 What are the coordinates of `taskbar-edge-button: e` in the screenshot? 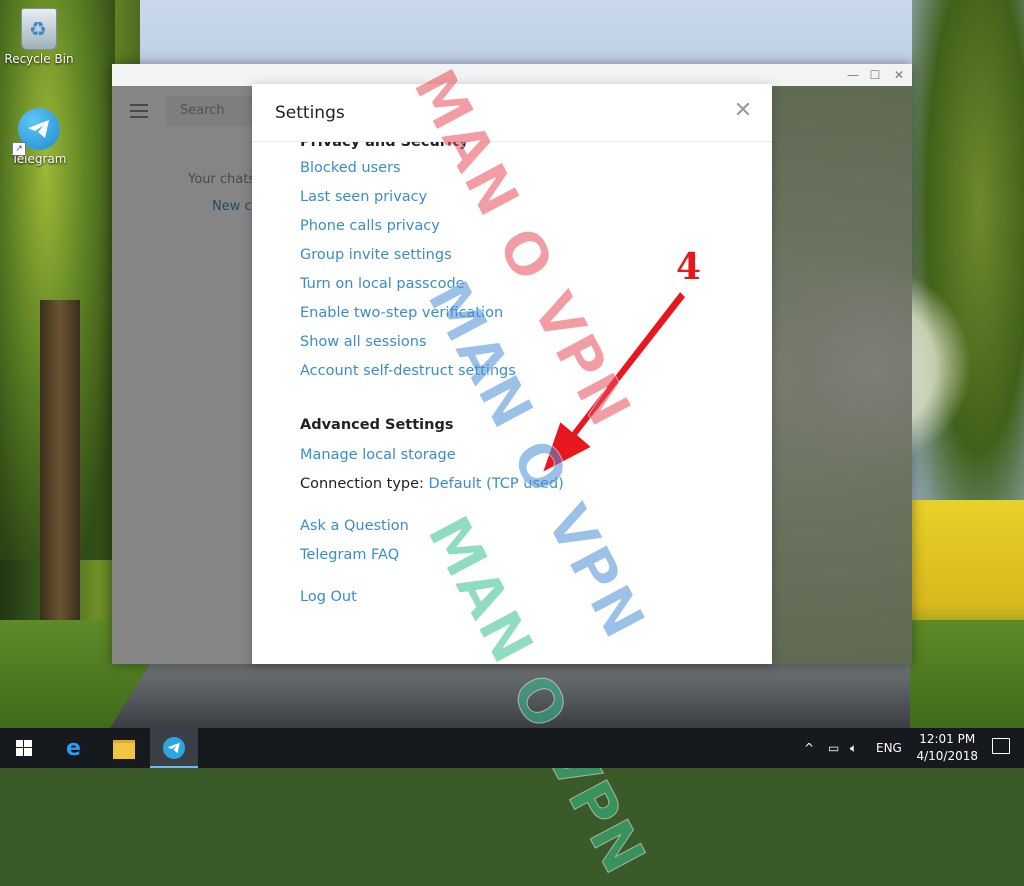 It's located at (76, 748).